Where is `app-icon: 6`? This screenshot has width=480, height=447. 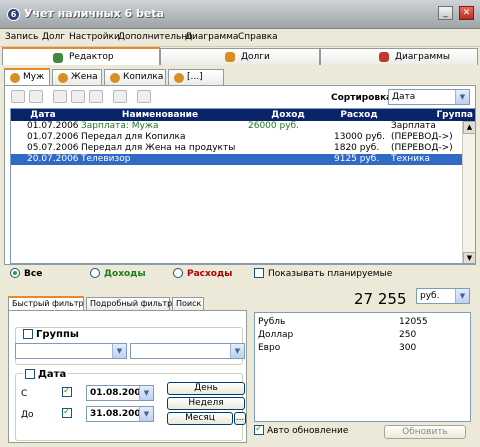
app-icon: 6 is located at coordinates (13, 14).